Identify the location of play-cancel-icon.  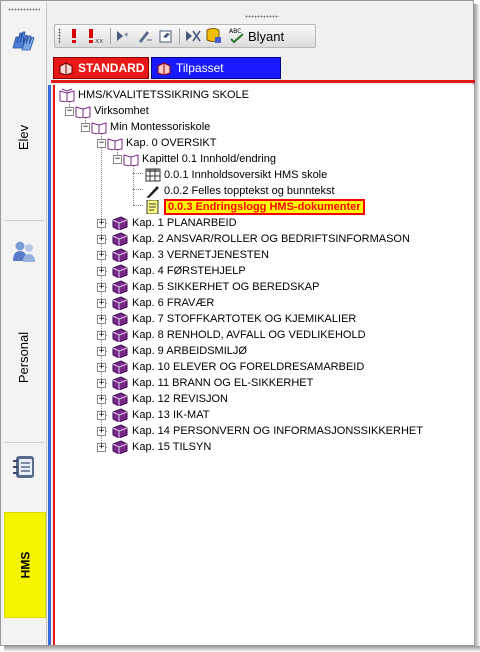
(193, 36).